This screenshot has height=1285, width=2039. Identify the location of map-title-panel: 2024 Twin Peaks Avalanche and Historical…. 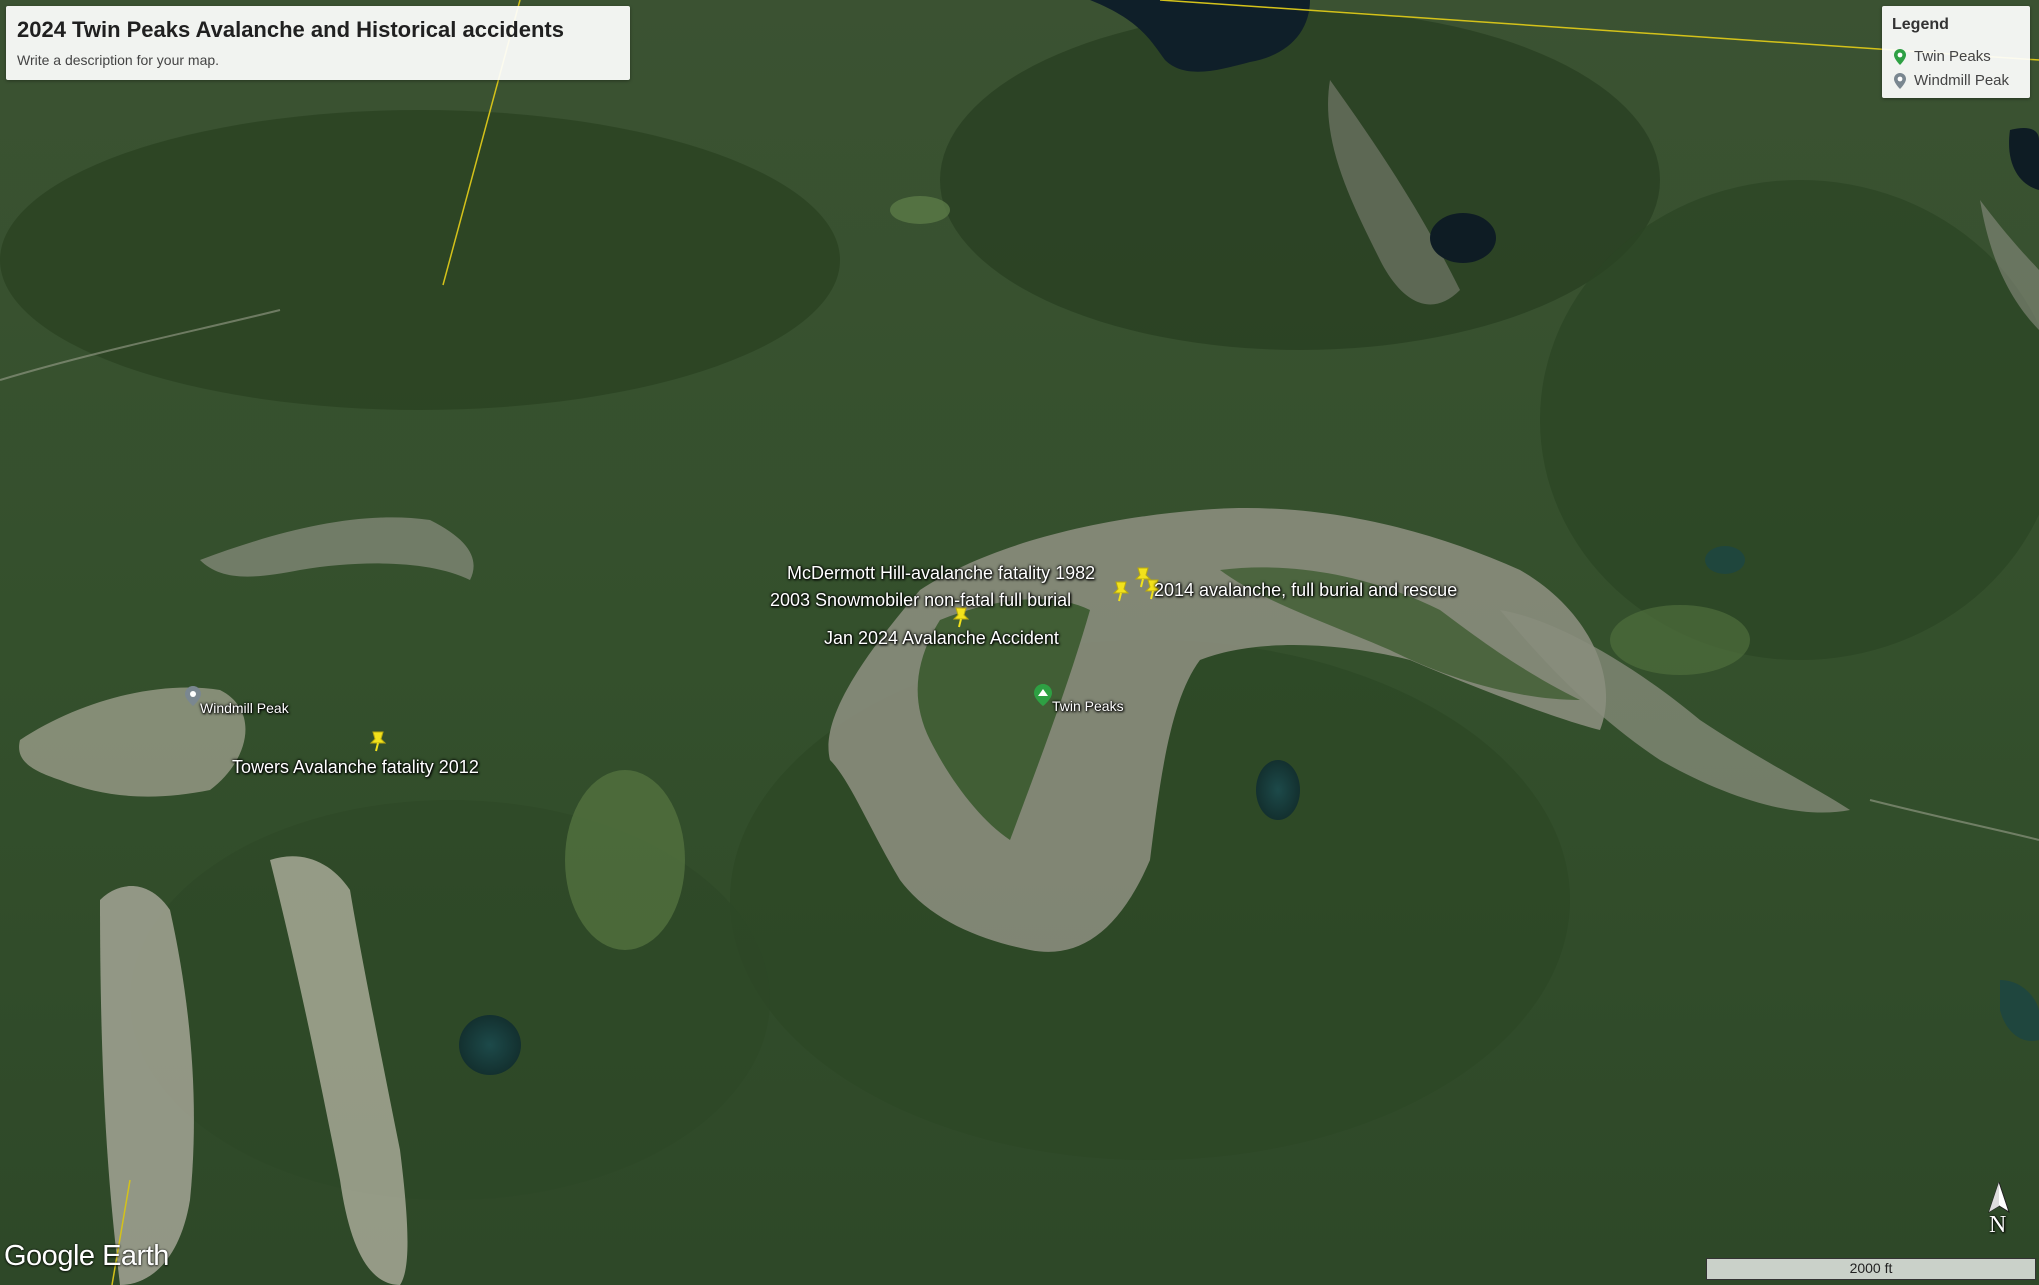
(318, 43).